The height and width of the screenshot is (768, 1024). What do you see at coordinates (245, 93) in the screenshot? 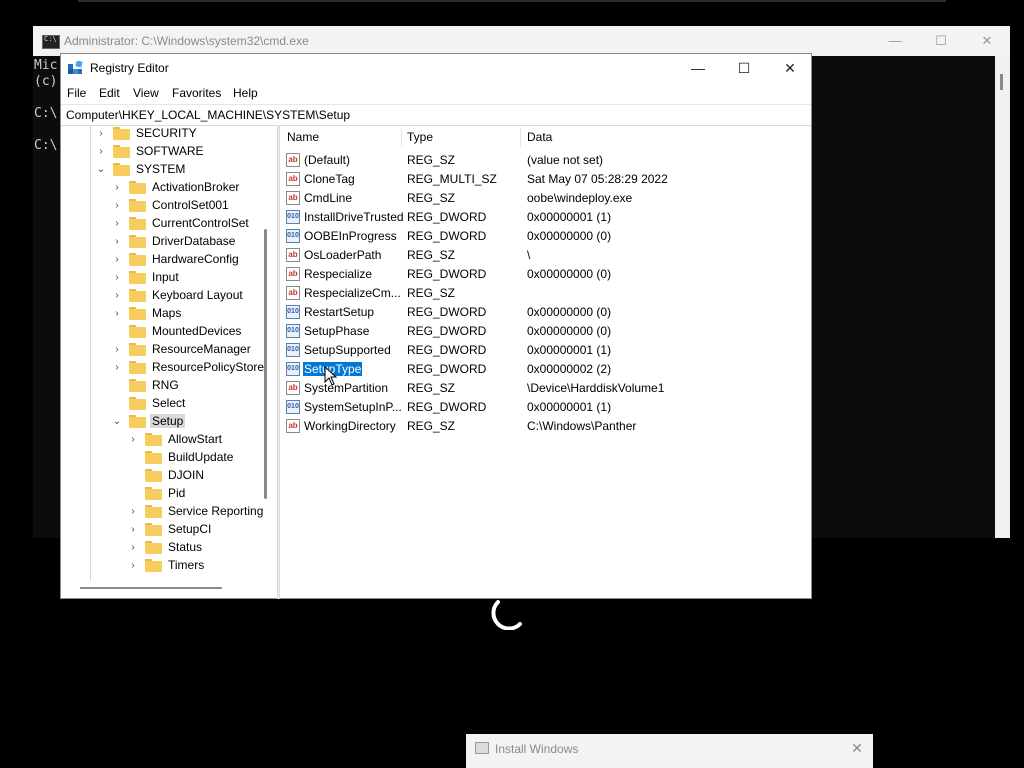
I see `menu-help: Help` at bounding box center [245, 93].